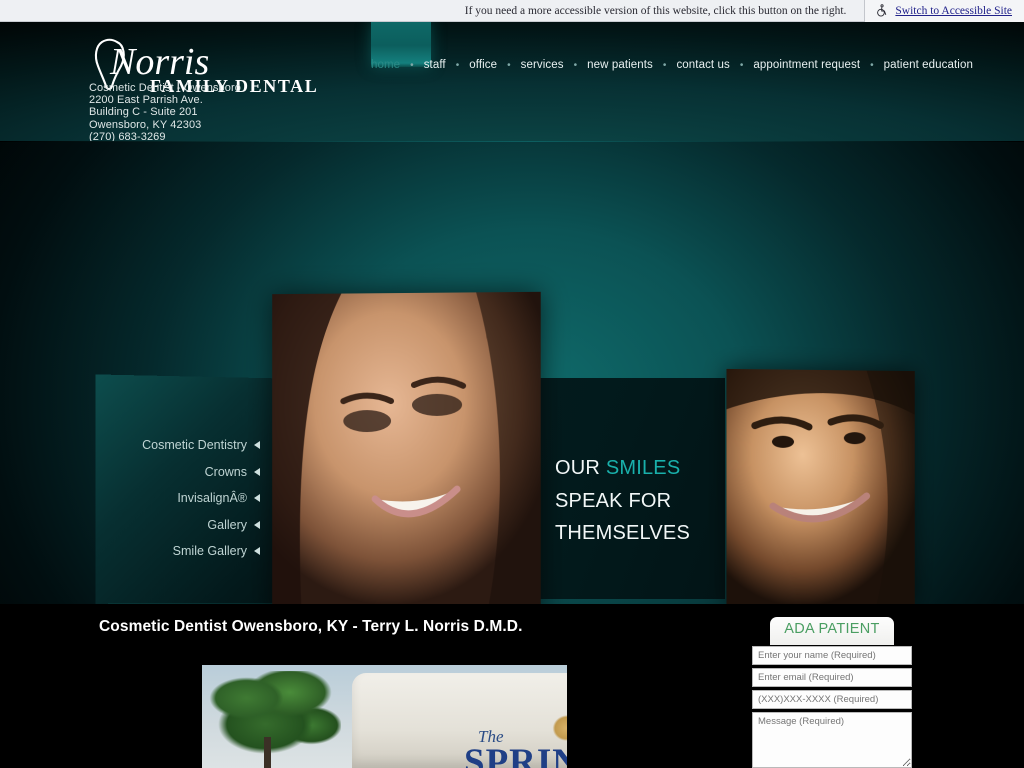 Image resolution: width=1024 pixels, height=768 pixels. I want to click on address-line-1: Cosmetic Dentist - Owensboro, so click(165, 88).